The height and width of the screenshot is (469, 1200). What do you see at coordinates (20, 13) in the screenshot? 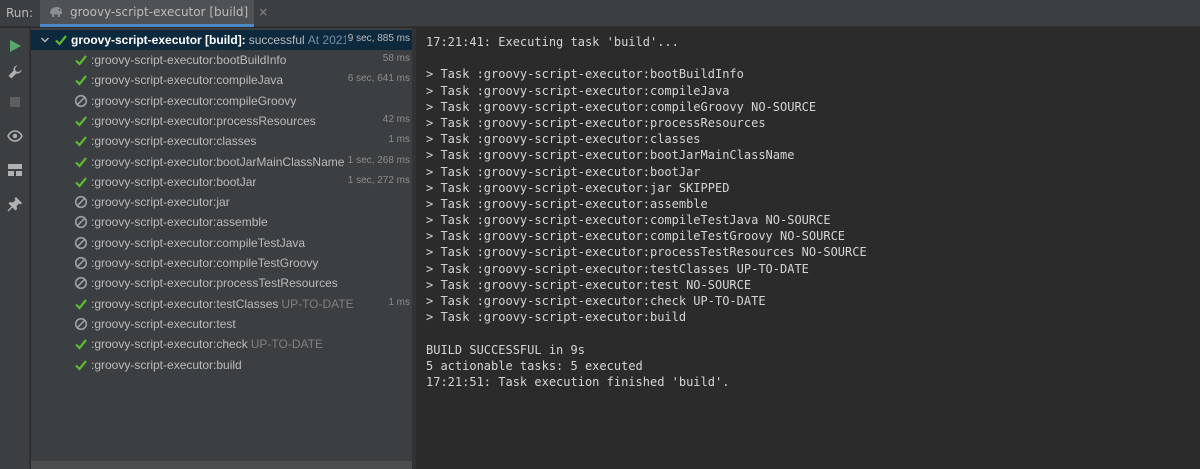
I see `run-label: Run:` at bounding box center [20, 13].